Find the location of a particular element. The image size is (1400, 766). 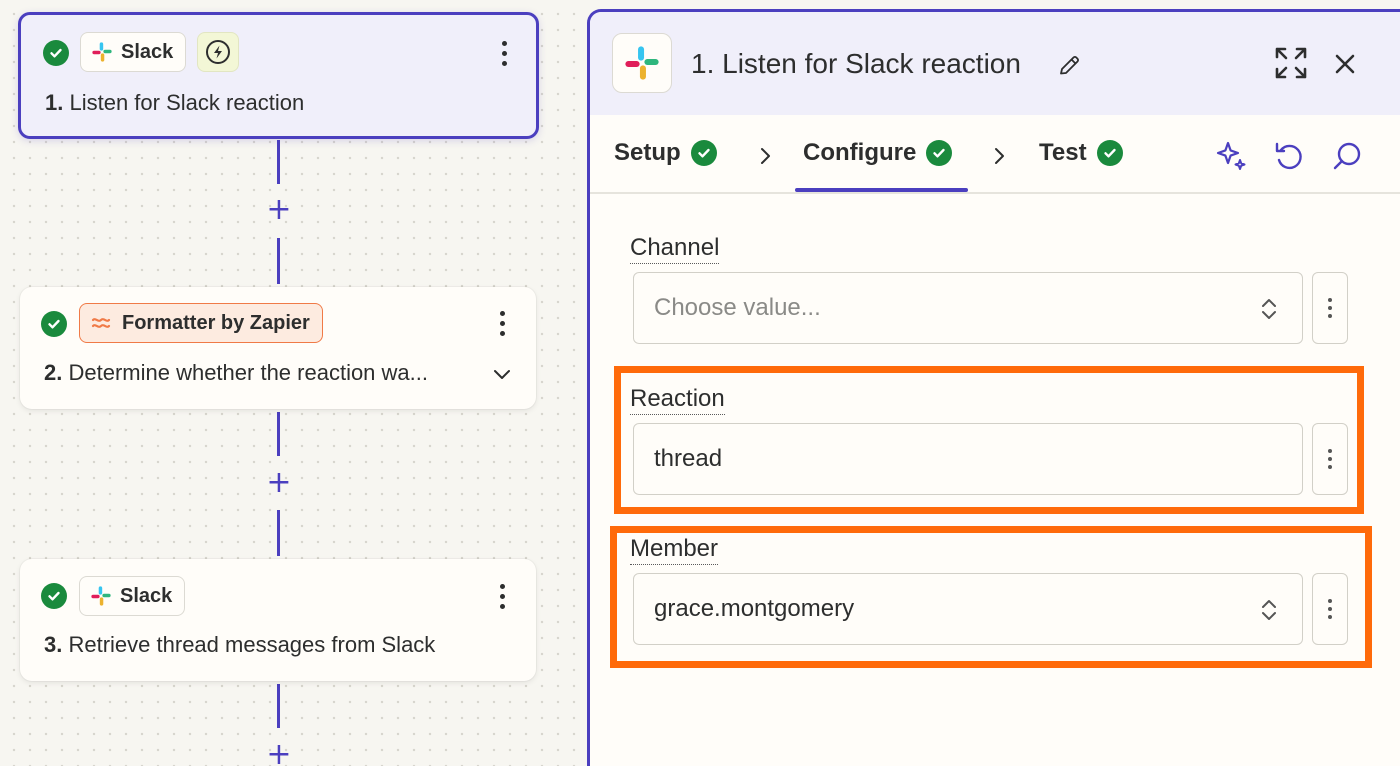

tab-label: Test is located at coordinates (1063, 152).